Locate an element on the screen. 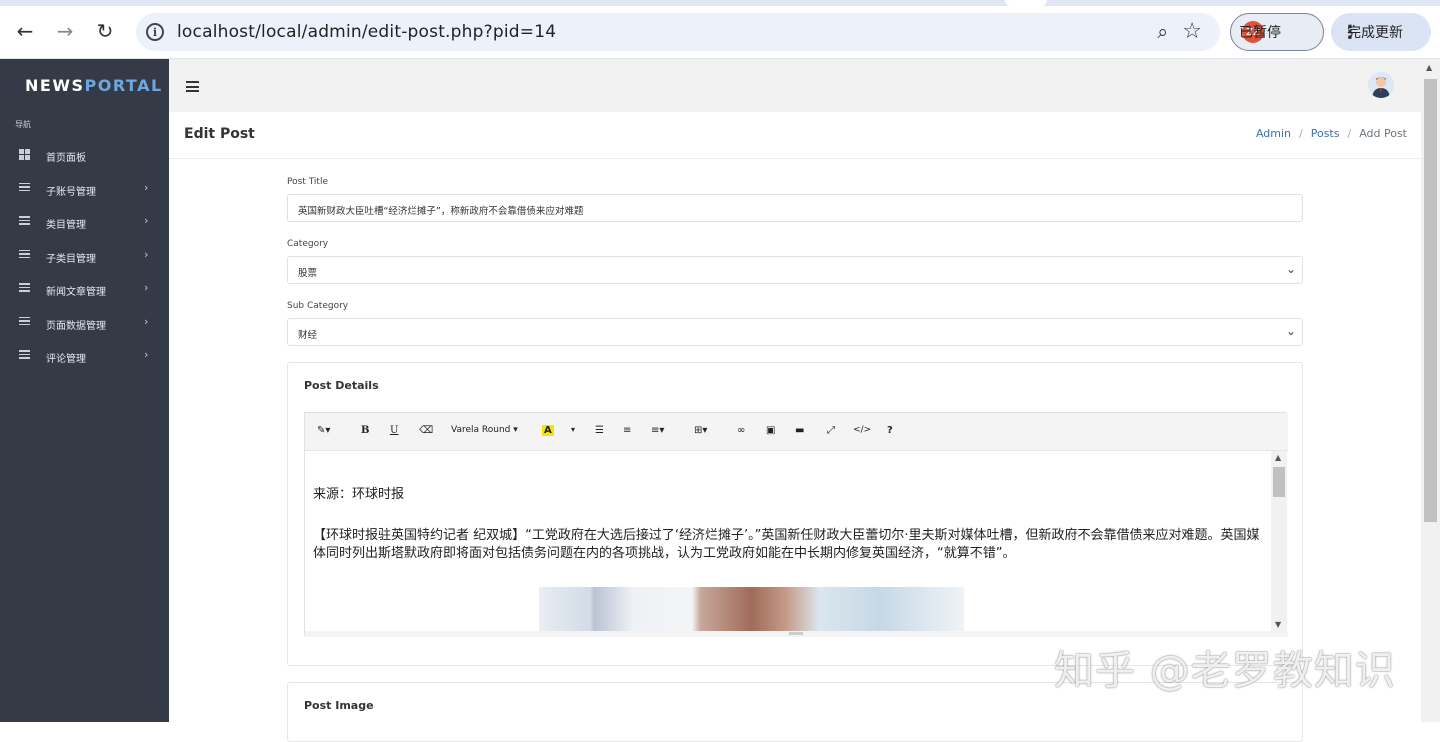 The height and width of the screenshot is (742, 1440). category-selected-value: 股票 is located at coordinates (308, 273).